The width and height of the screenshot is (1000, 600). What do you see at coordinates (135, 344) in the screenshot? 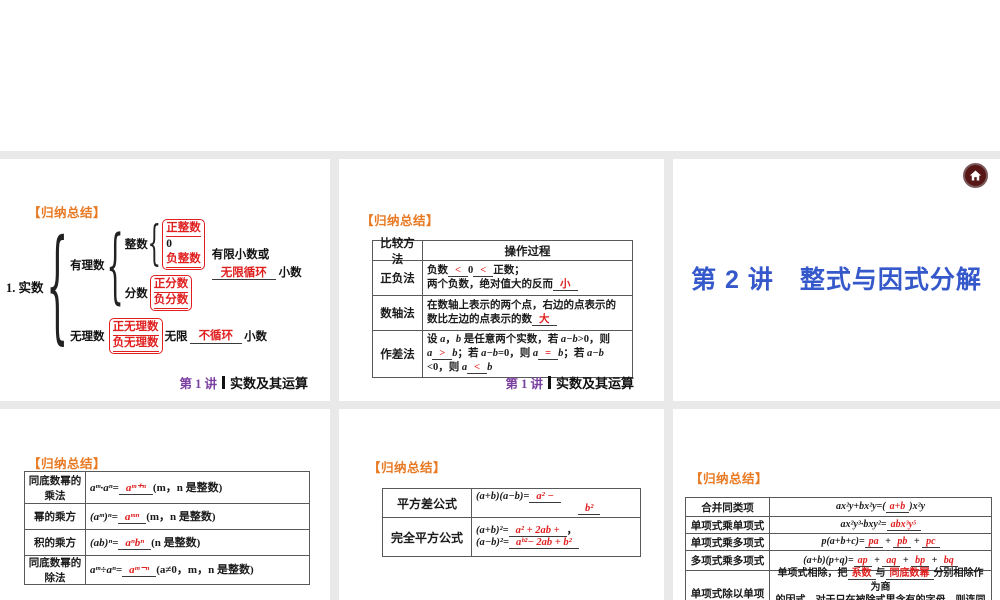
I see `answer-negative-irrationals: 负无理数` at bounding box center [135, 344].